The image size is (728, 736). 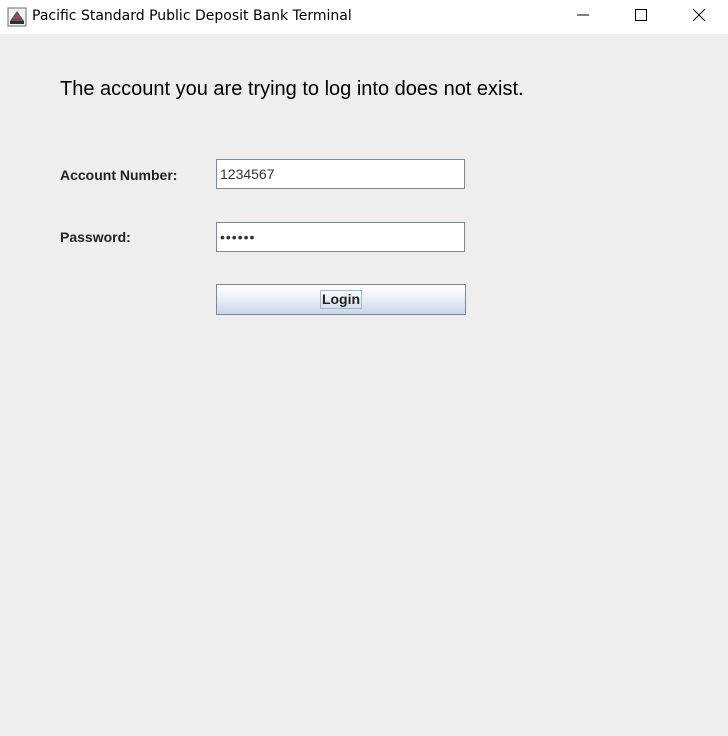 I want to click on close-icon, so click(x=699, y=17).